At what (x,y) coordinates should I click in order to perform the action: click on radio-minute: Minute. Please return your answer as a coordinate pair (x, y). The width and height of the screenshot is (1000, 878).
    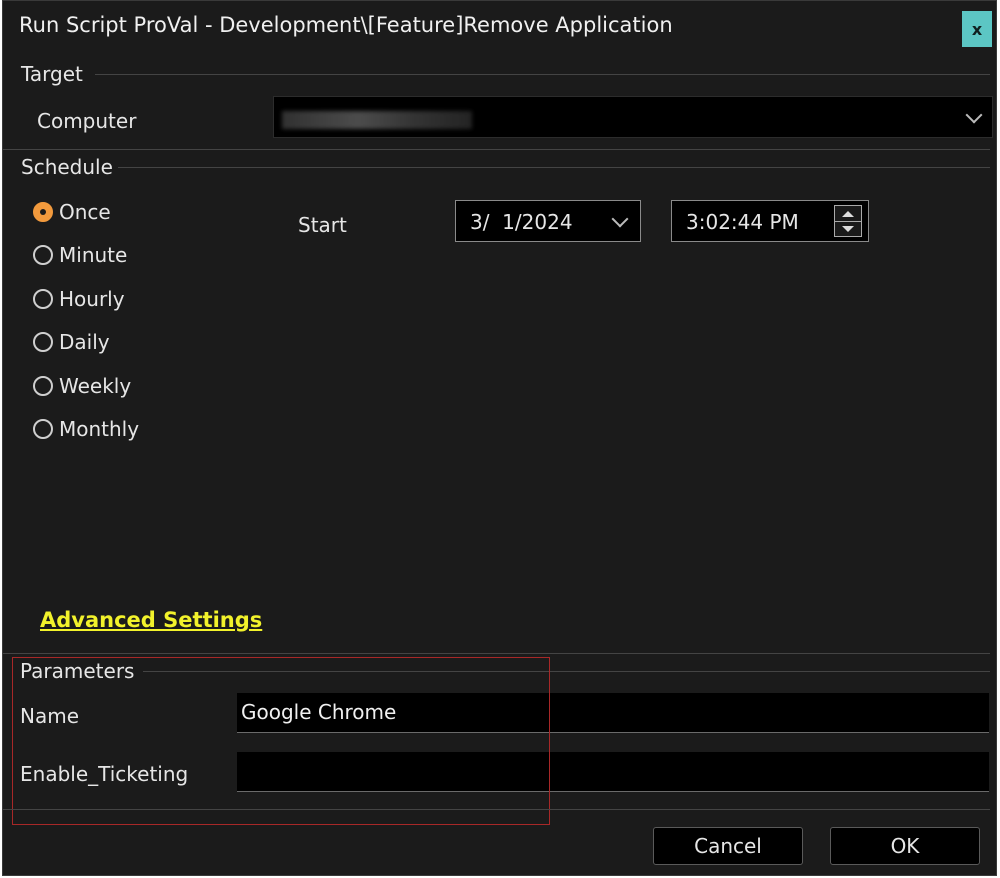
    Looking at the image, I should click on (80, 255).